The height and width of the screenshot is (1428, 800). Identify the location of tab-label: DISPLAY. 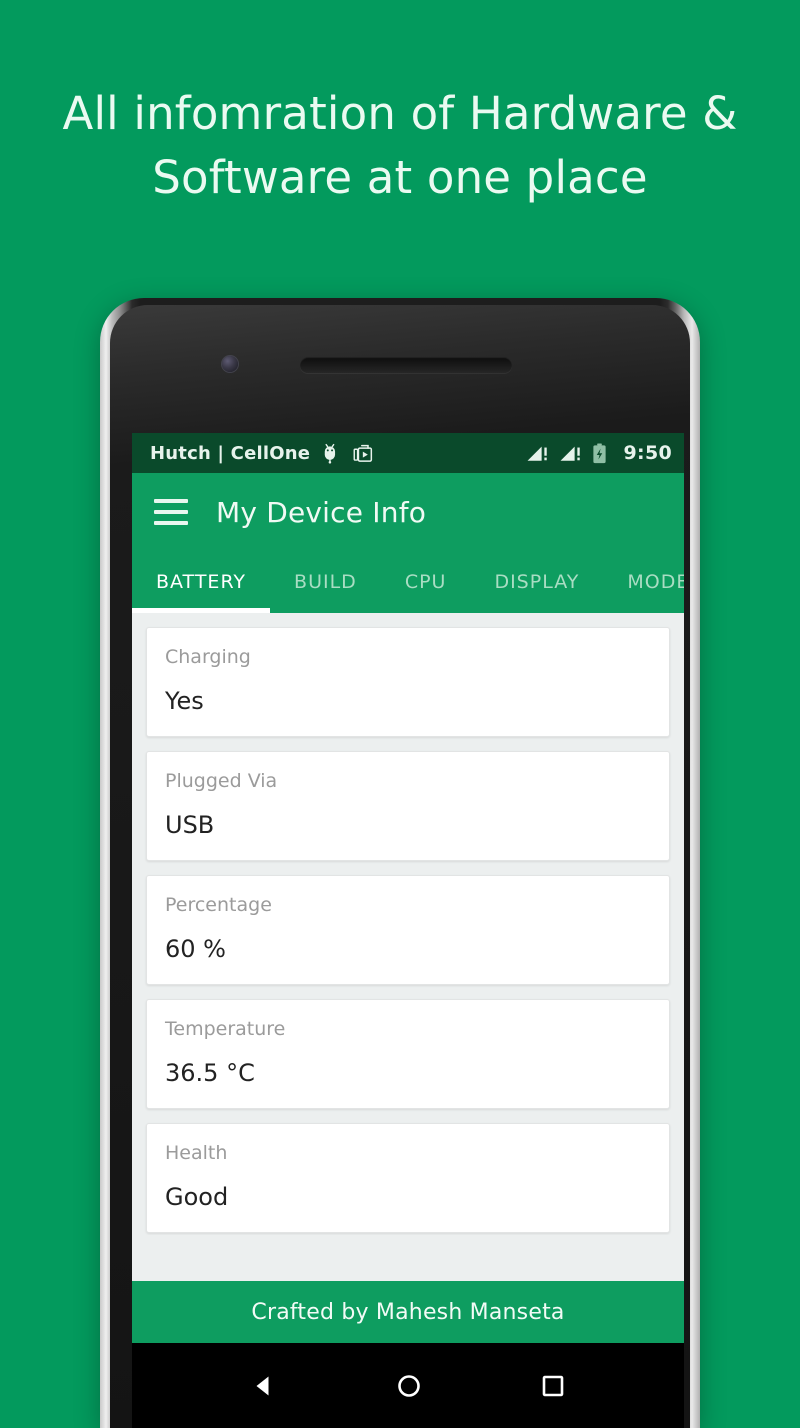
(537, 582).